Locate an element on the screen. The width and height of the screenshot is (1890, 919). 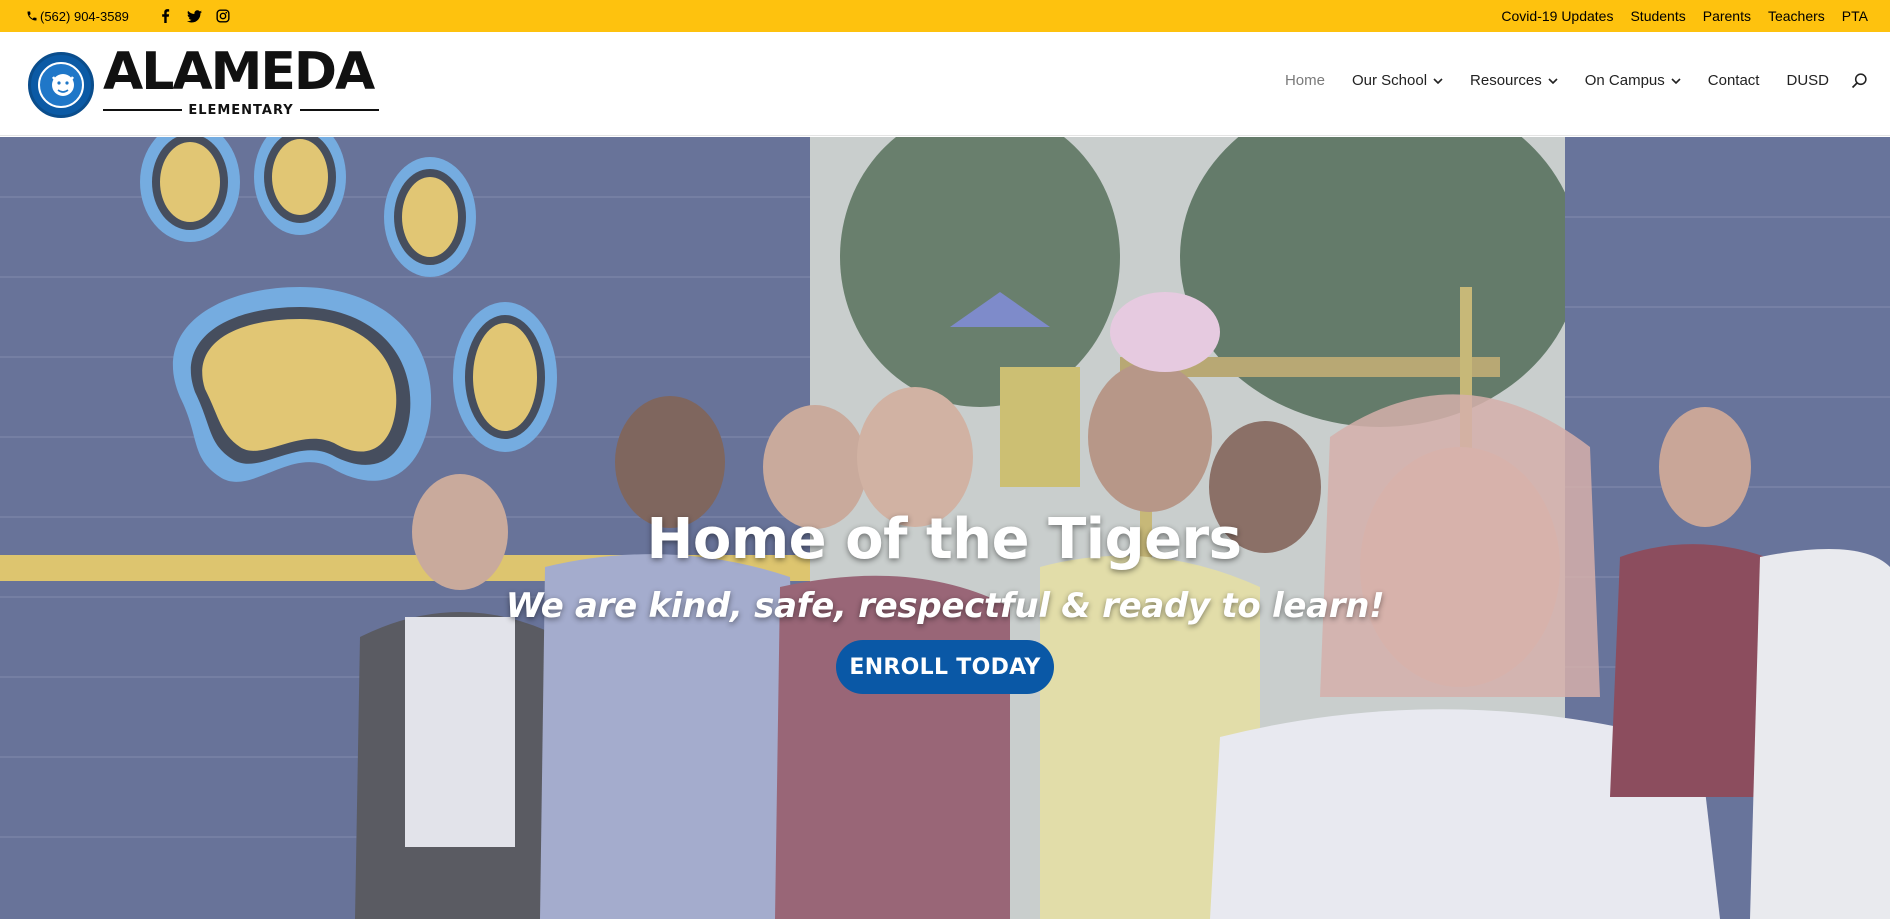
social-links is located at coordinates (194, 16).